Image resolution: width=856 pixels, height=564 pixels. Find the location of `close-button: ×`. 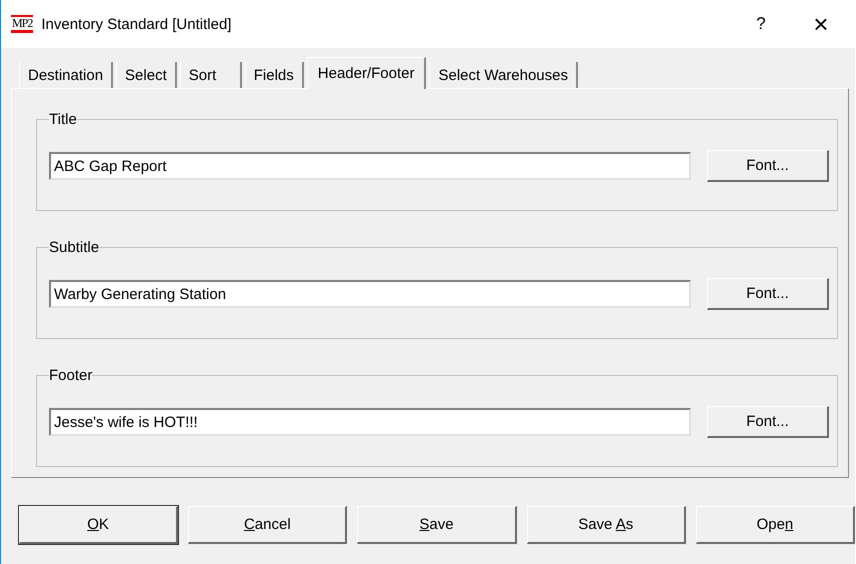

close-button: × is located at coordinates (821, 24).